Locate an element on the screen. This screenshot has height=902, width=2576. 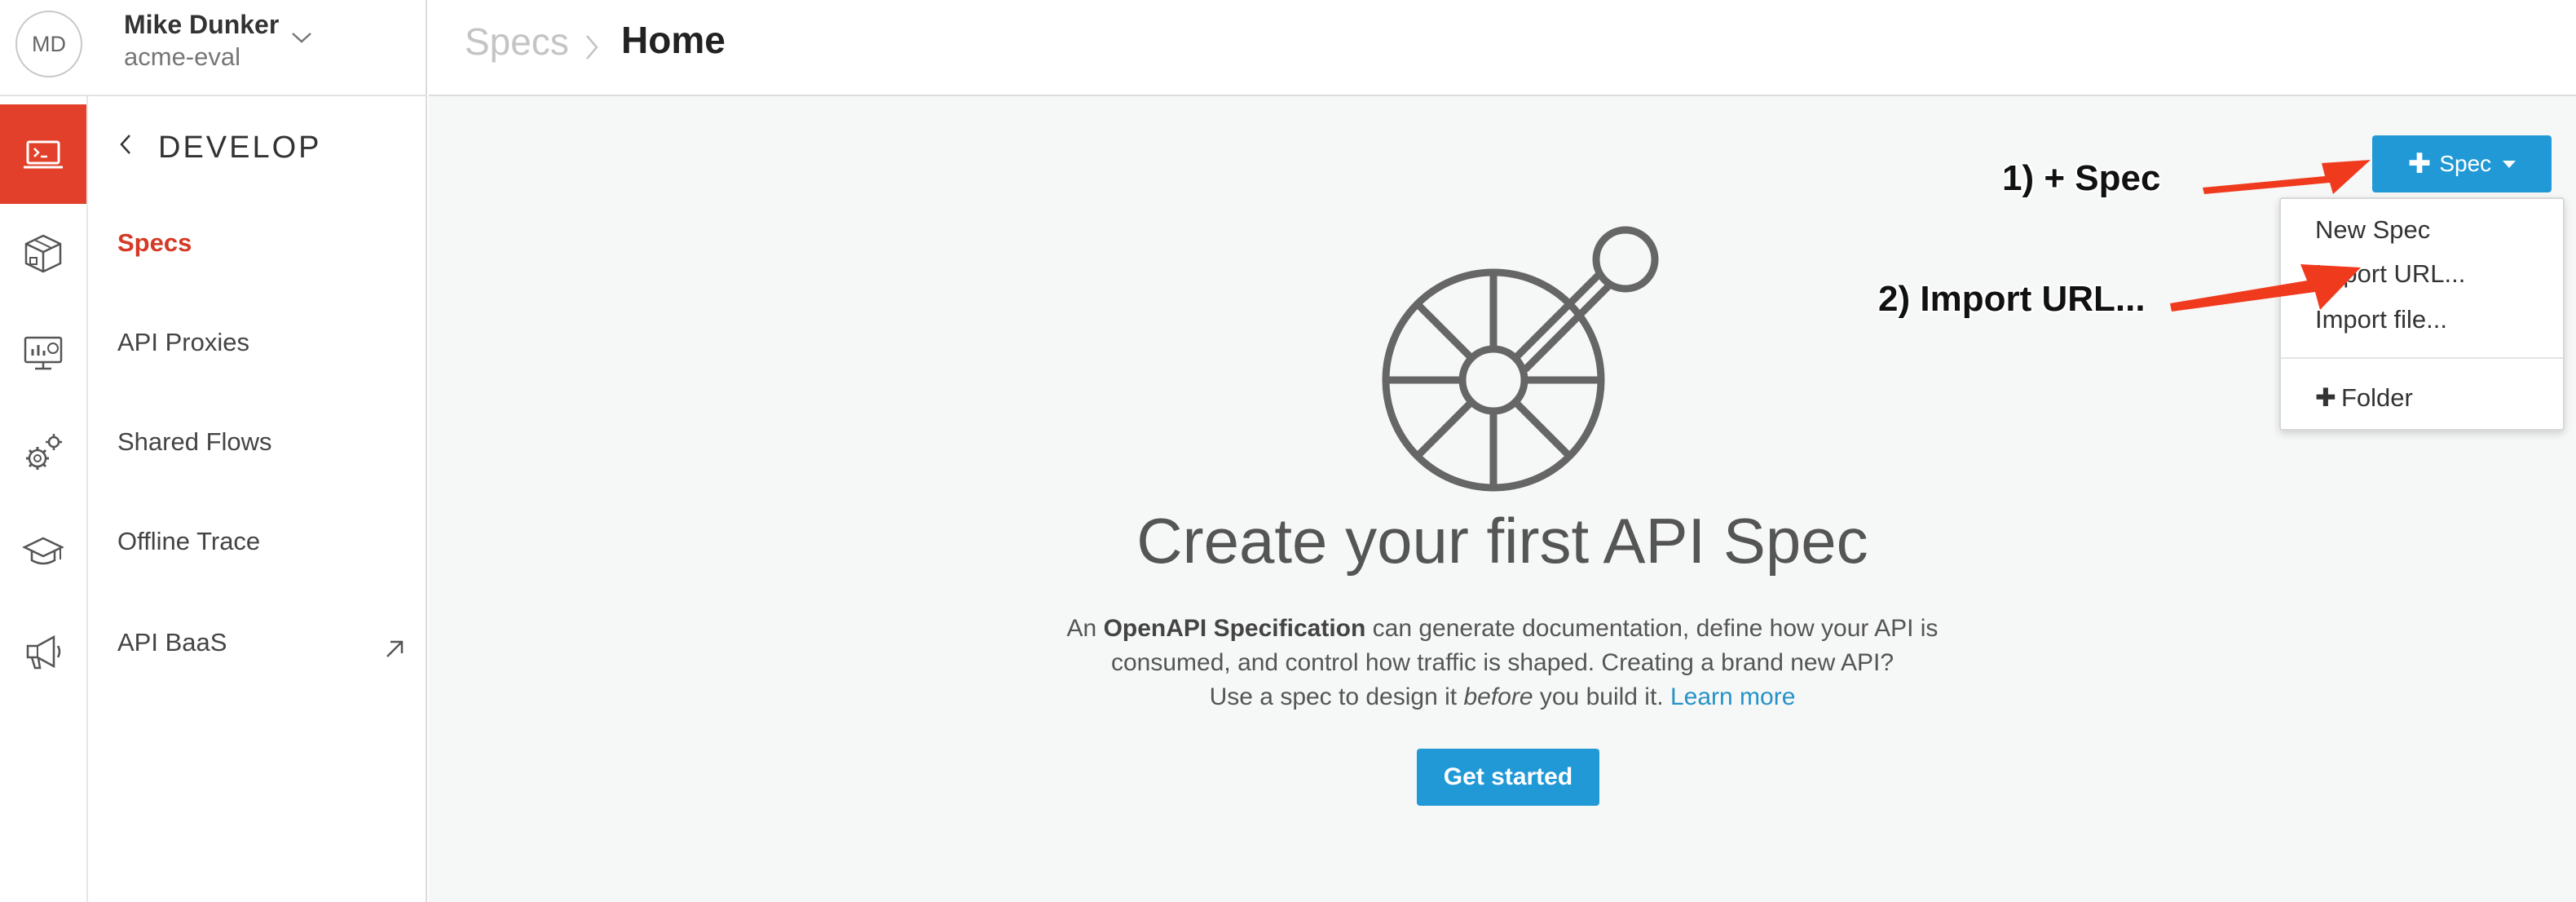
body-italic-text: before is located at coordinates (1498, 696).